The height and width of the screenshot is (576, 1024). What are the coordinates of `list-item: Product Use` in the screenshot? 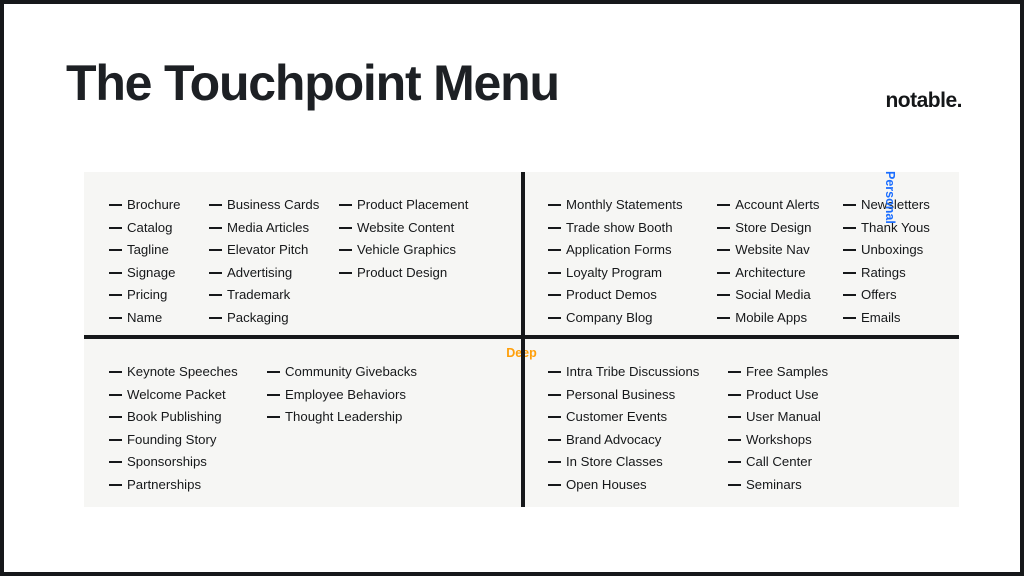 It's located at (798, 395).